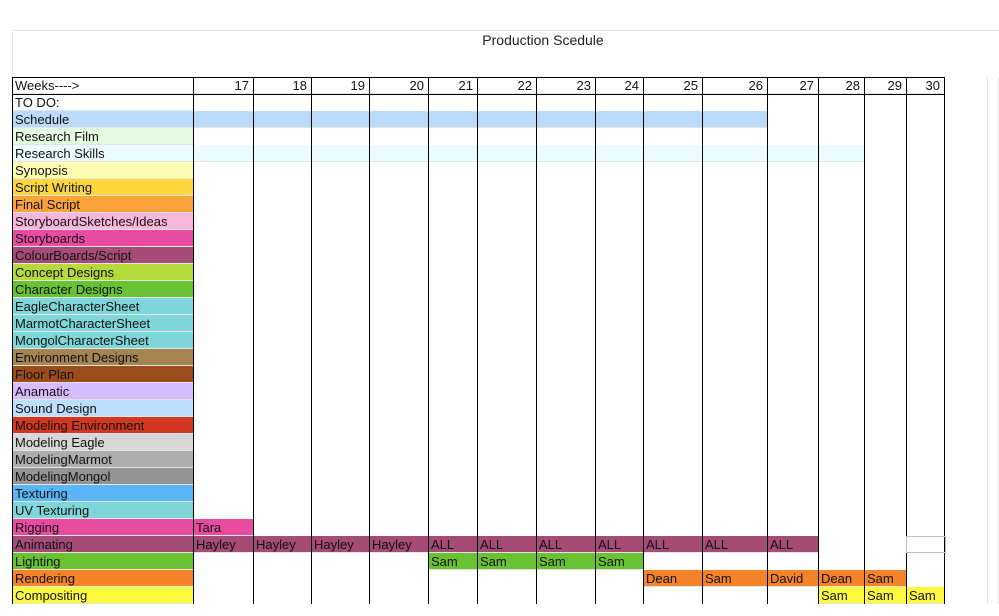 This screenshot has height=616, width=999. What do you see at coordinates (478, 340) in the screenshot?
I see `task-row: MongolCharacterSheet` at bounding box center [478, 340].